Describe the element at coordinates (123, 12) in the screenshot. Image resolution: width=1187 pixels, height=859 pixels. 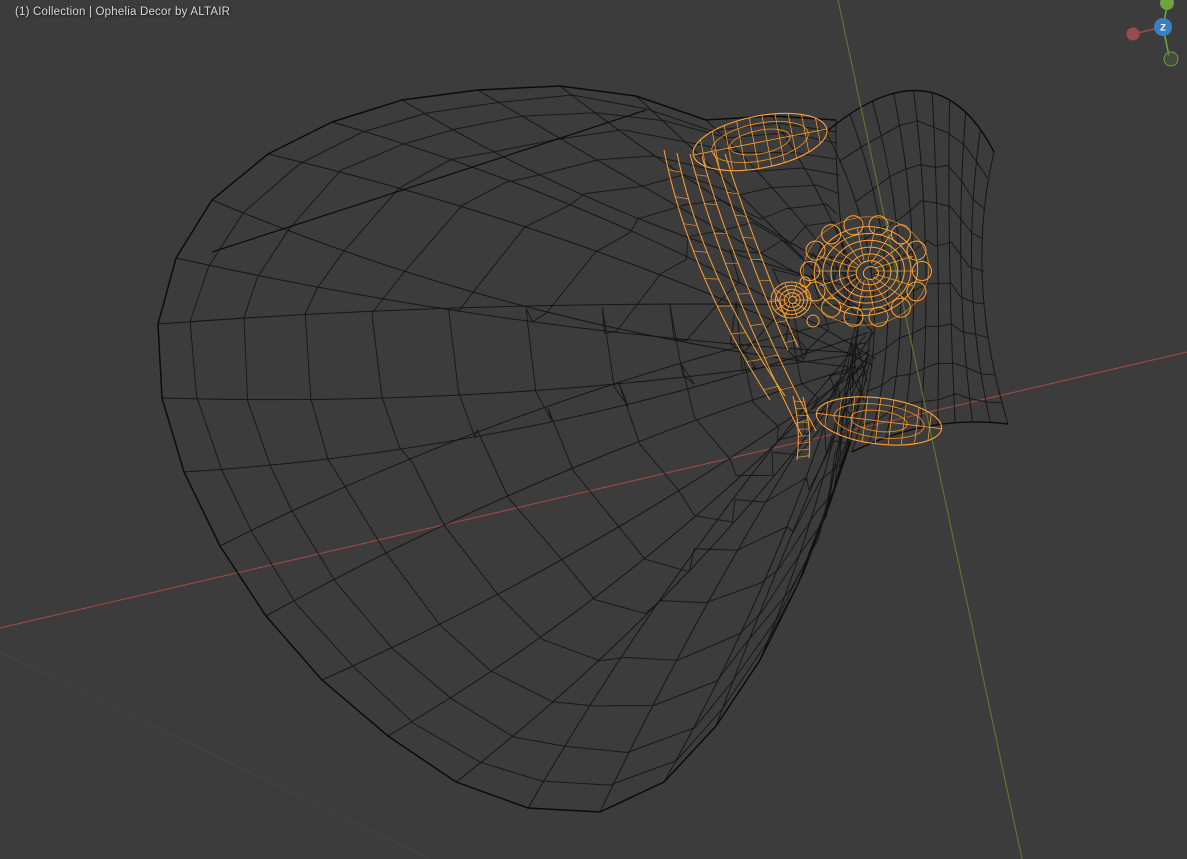
I see `viewport-header-text: (1) Collection | Ophelia Decor by ALTAIR` at that location.